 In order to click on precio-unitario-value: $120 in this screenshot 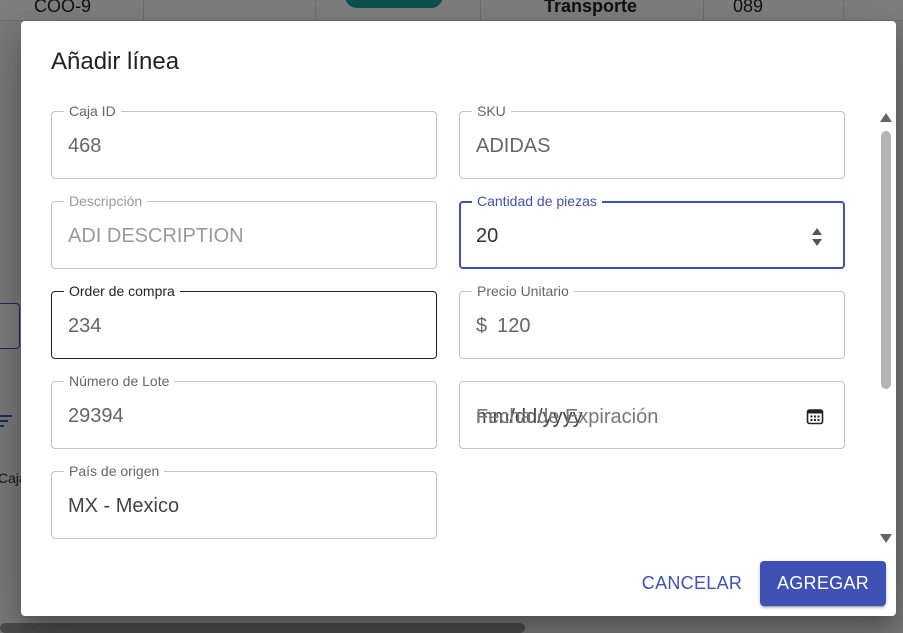, I will do `click(503, 326)`.